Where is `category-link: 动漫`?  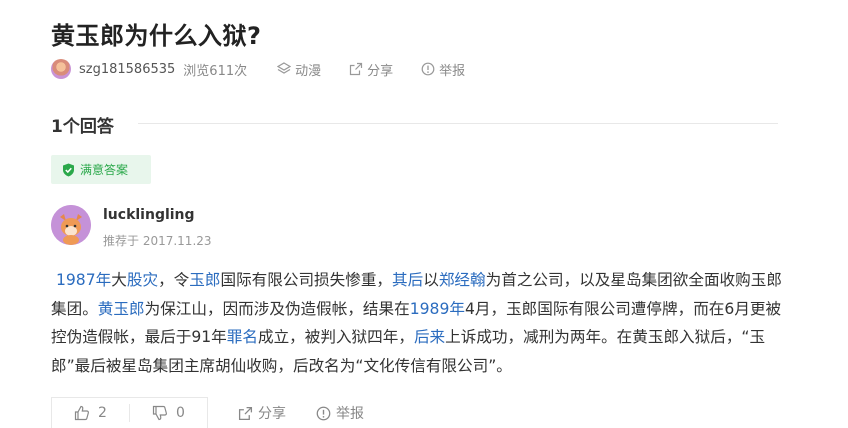
category-link: 动漫 is located at coordinates (299, 69).